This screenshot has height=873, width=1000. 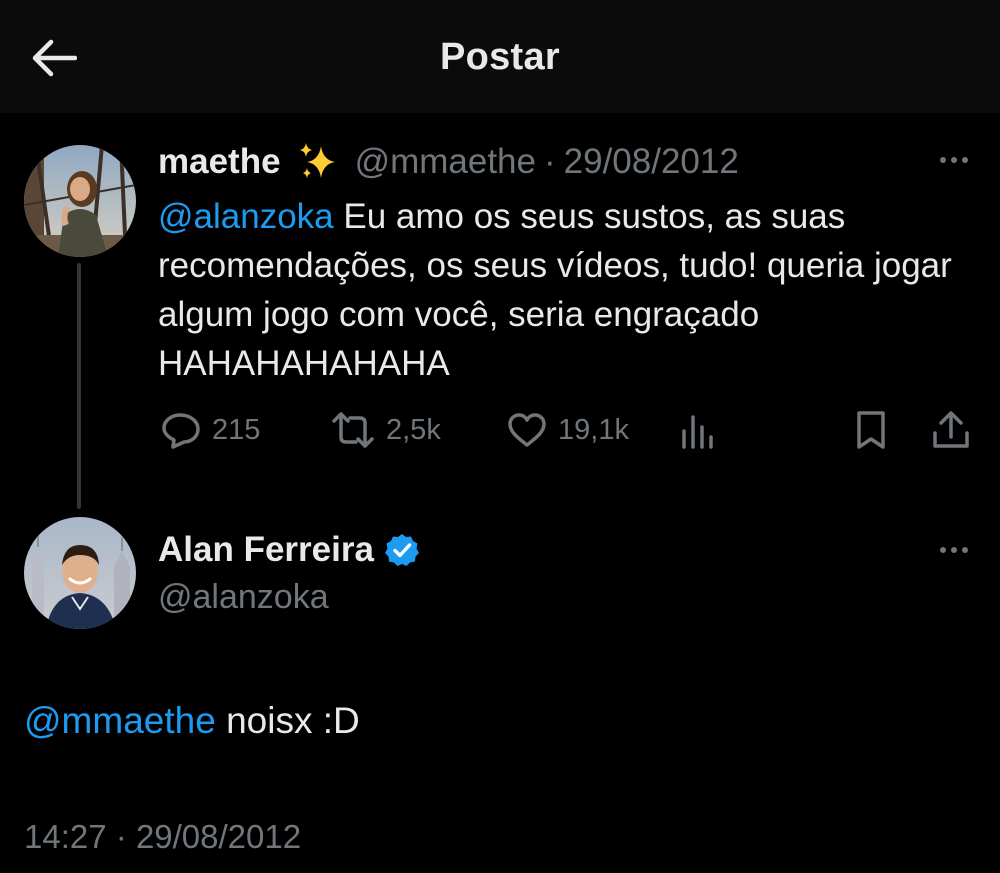 What do you see at coordinates (527, 430) in the screenshot?
I see `heart-icon` at bounding box center [527, 430].